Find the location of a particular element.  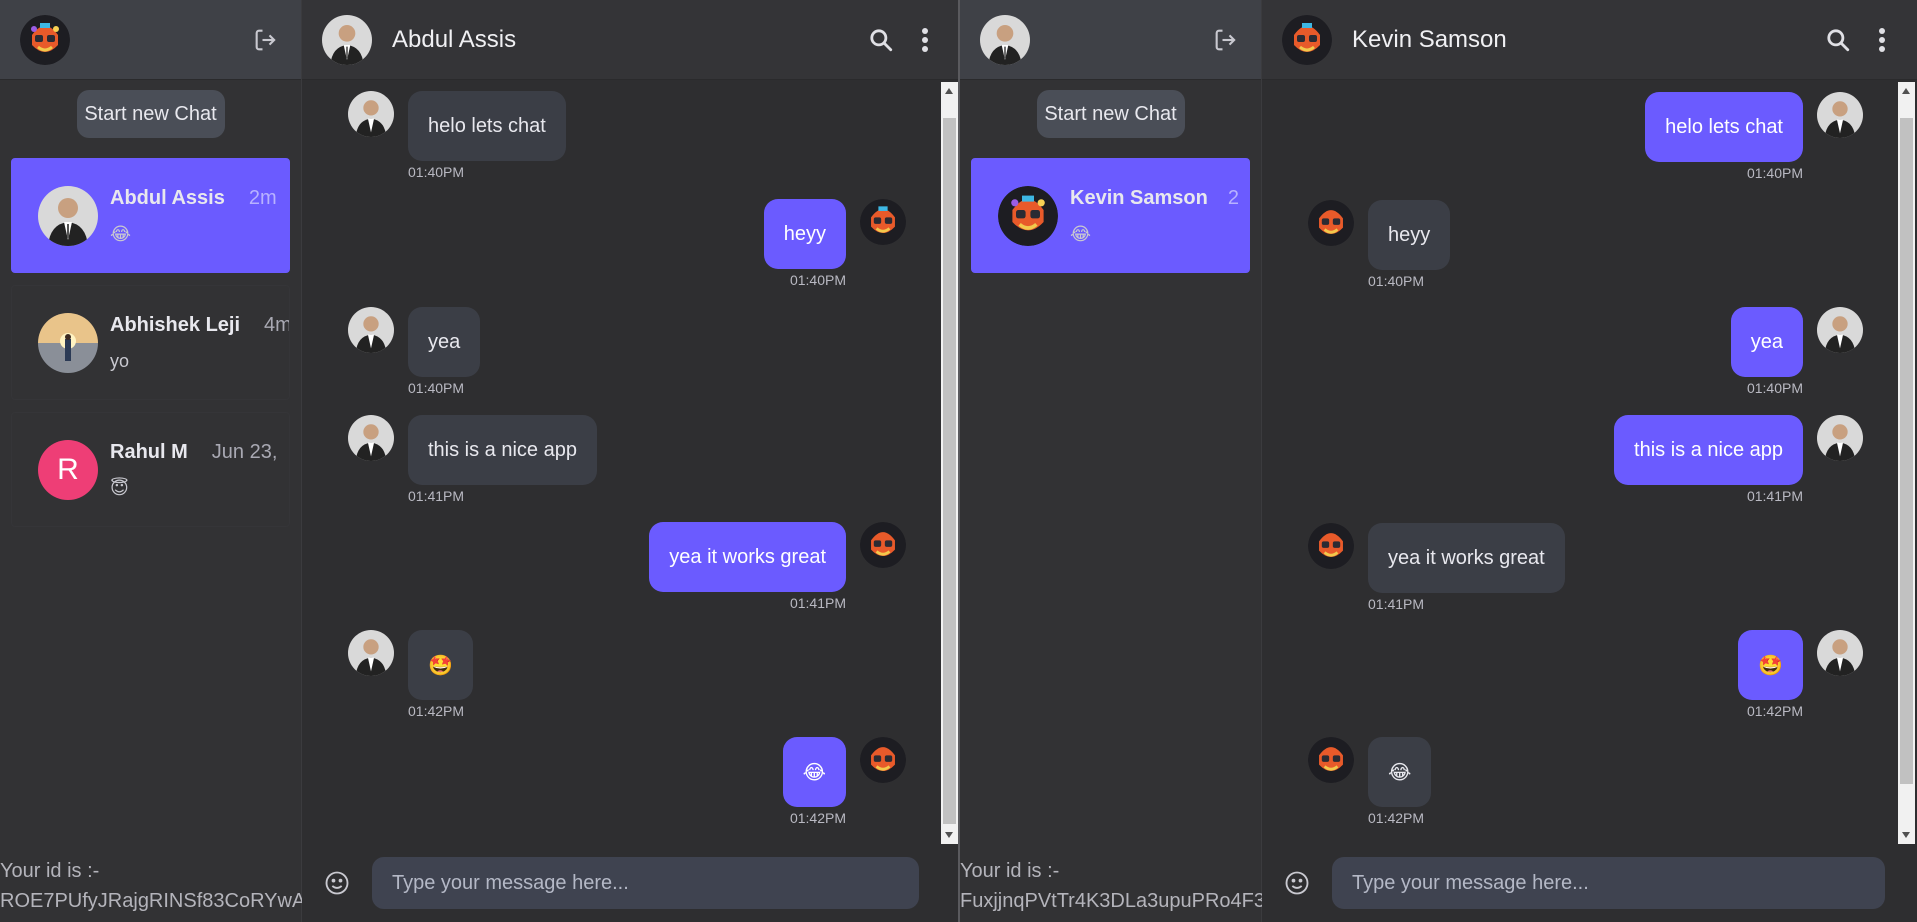

conversation-item-kevin-samson: Kevin Samson 2 😂 is located at coordinates (1110, 215).